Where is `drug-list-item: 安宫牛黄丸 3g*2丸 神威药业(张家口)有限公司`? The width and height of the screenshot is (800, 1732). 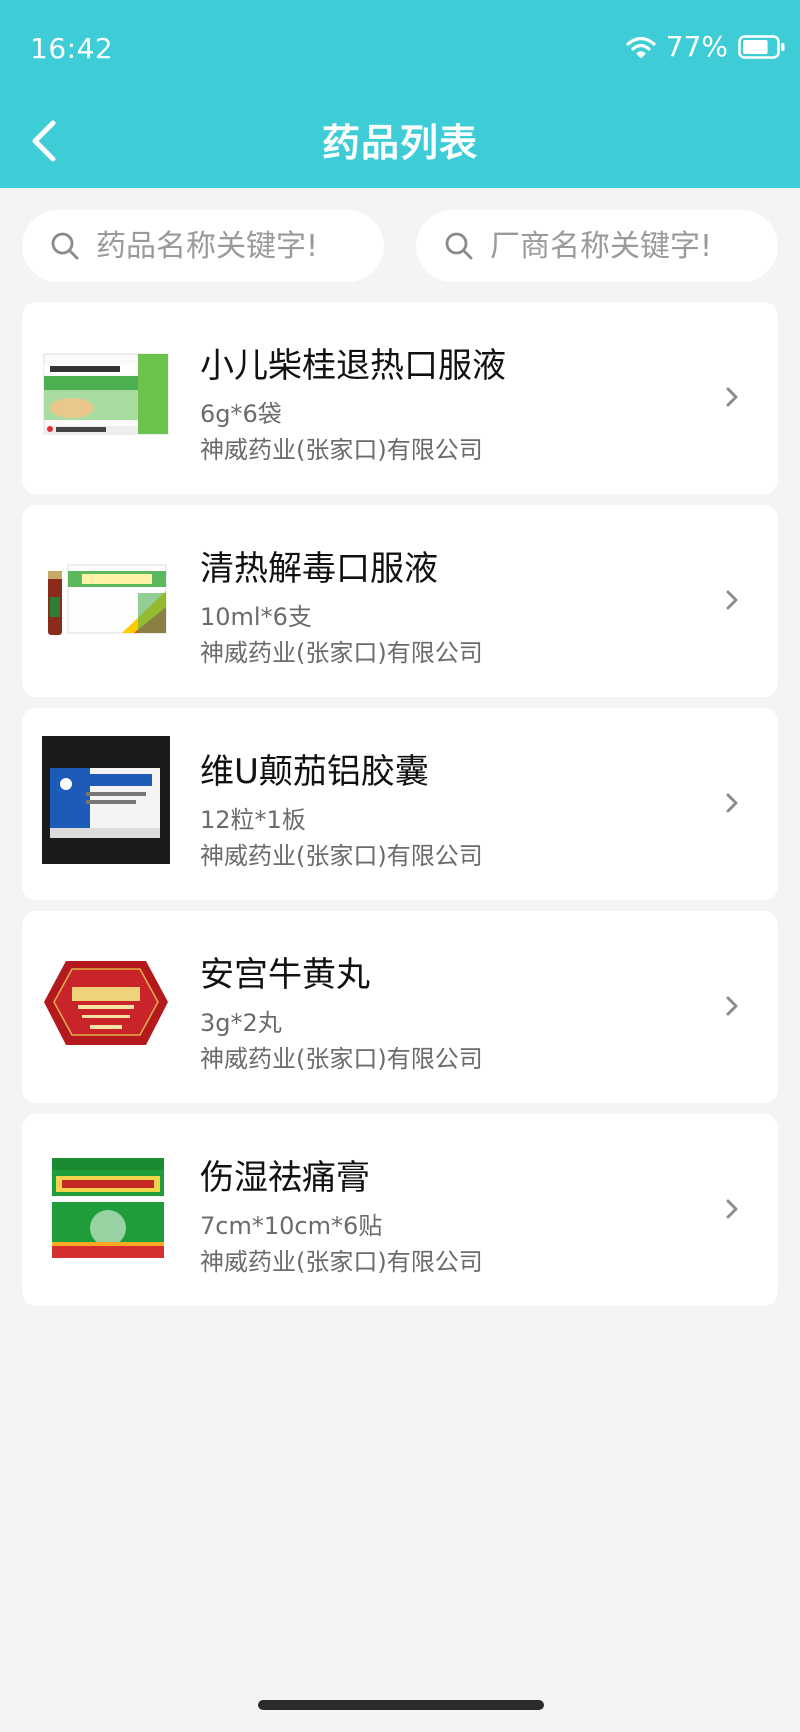
drug-list-item: 安宫牛黄丸 3g*2丸 神威药业(张家口)有限公司 is located at coordinates (400, 1007).